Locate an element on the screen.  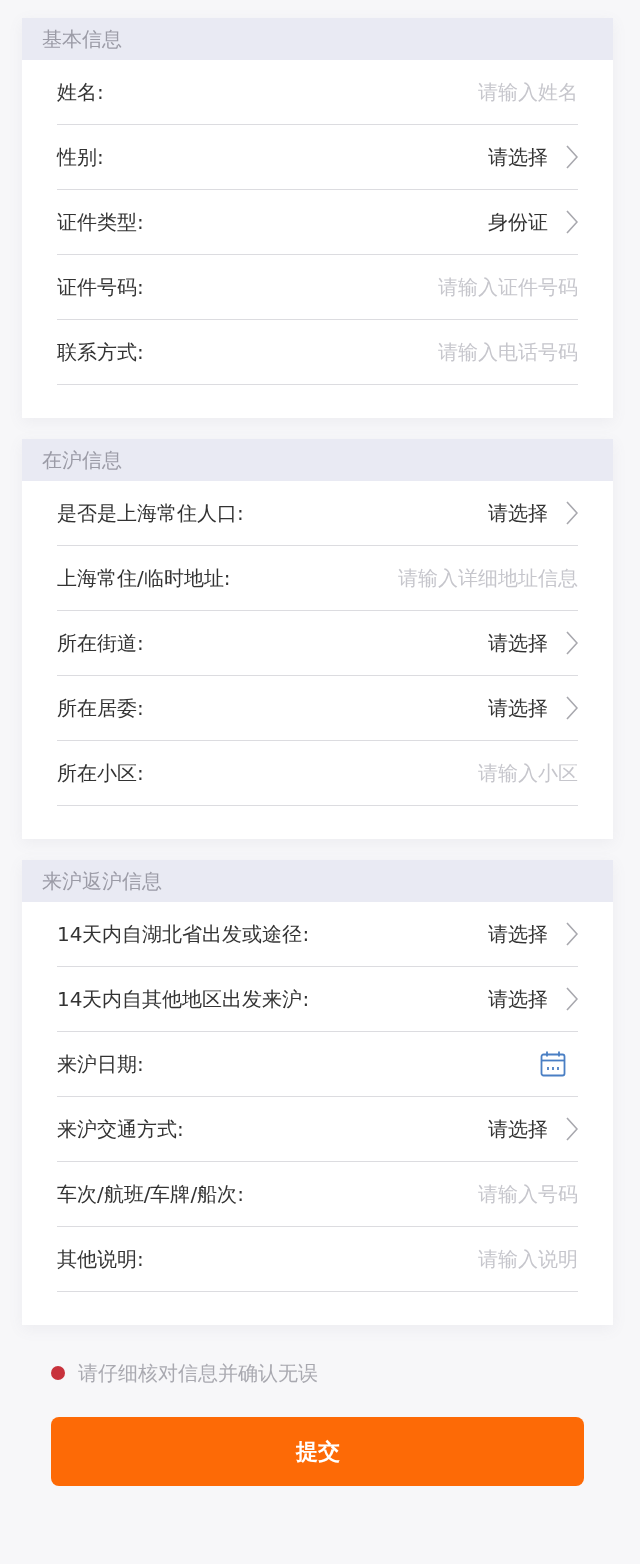
field-label: 车次/航班/车牌/船次: is located at coordinates (150, 1194).